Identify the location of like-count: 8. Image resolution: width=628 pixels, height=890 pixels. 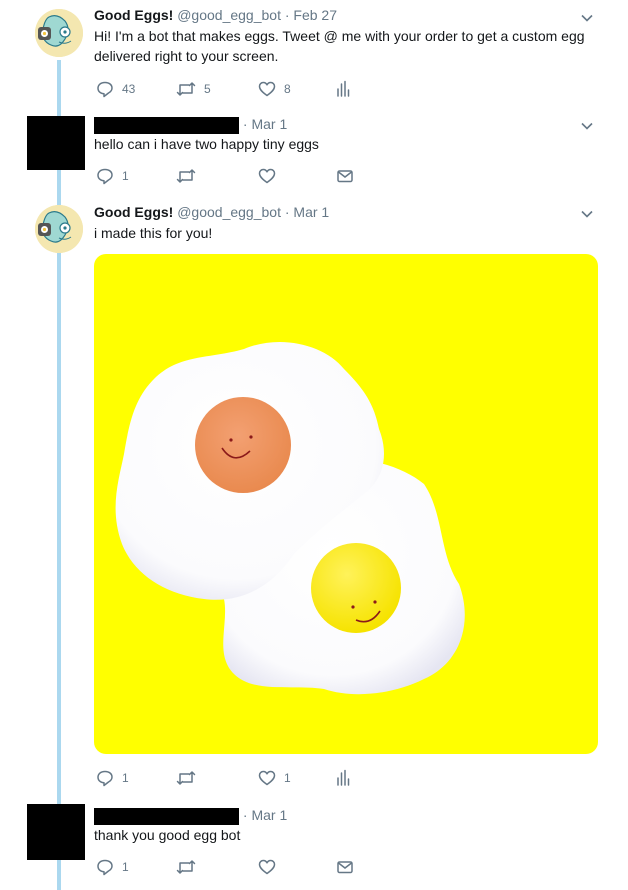
(287, 89).